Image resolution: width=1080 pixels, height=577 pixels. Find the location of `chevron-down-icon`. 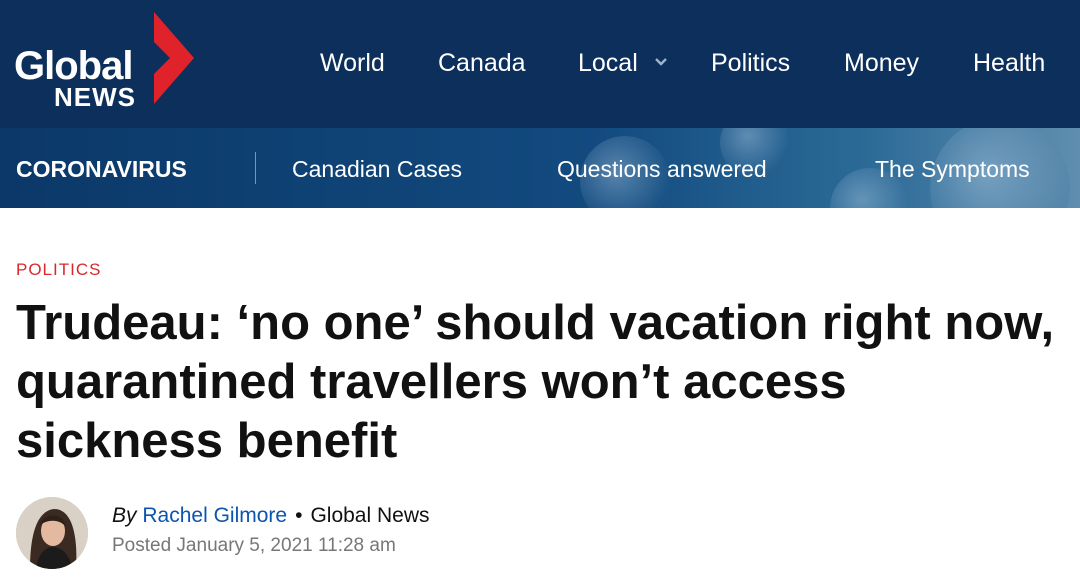

chevron-down-icon is located at coordinates (661, 62).